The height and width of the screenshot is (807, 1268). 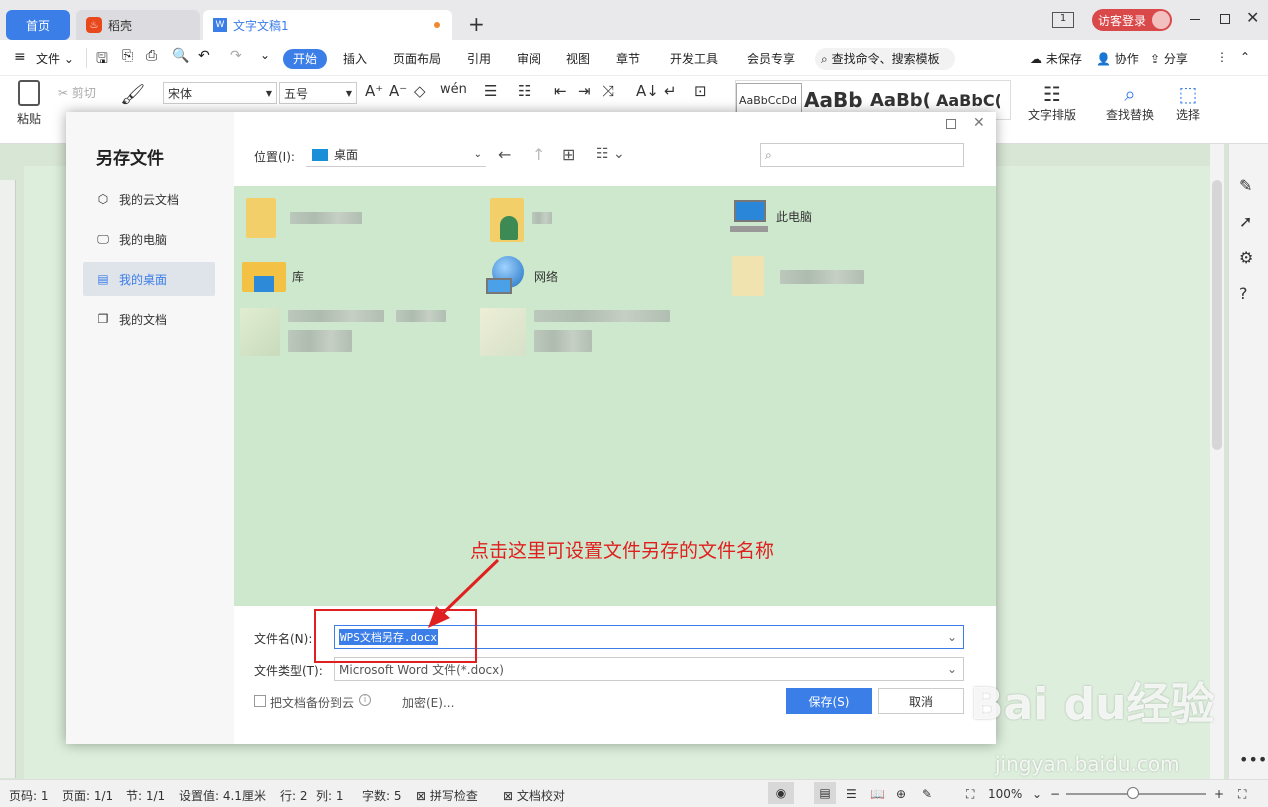 What do you see at coordinates (1169, 58) in the screenshot?
I see `share-button: ⇪ 分享` at bounding box center [1169, 58].